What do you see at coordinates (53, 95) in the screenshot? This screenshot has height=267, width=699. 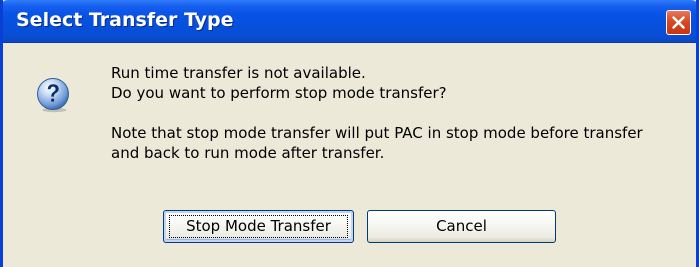 I see `question-icon` at bounding box center [53, 95].